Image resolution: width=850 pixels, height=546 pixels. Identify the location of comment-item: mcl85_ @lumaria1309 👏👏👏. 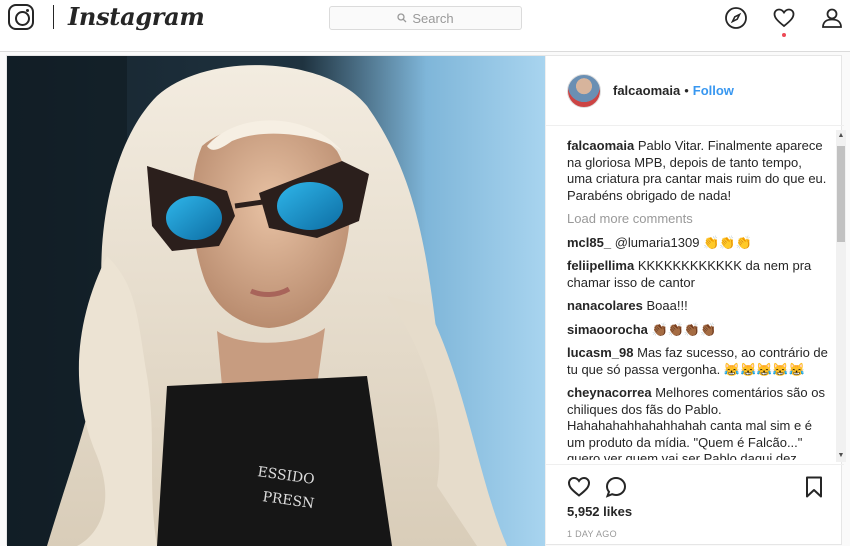
(698, 243).